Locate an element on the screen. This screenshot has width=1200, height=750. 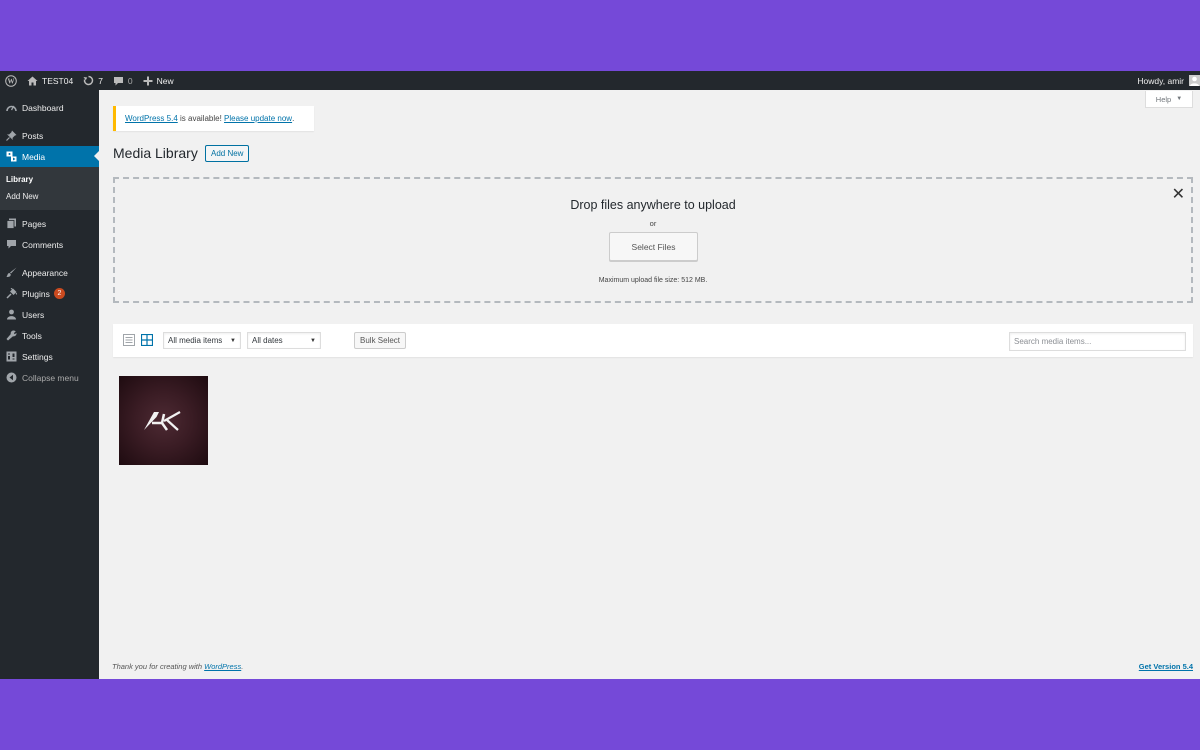
menu-comments-label: Comments is located at coordinates (43, 244).